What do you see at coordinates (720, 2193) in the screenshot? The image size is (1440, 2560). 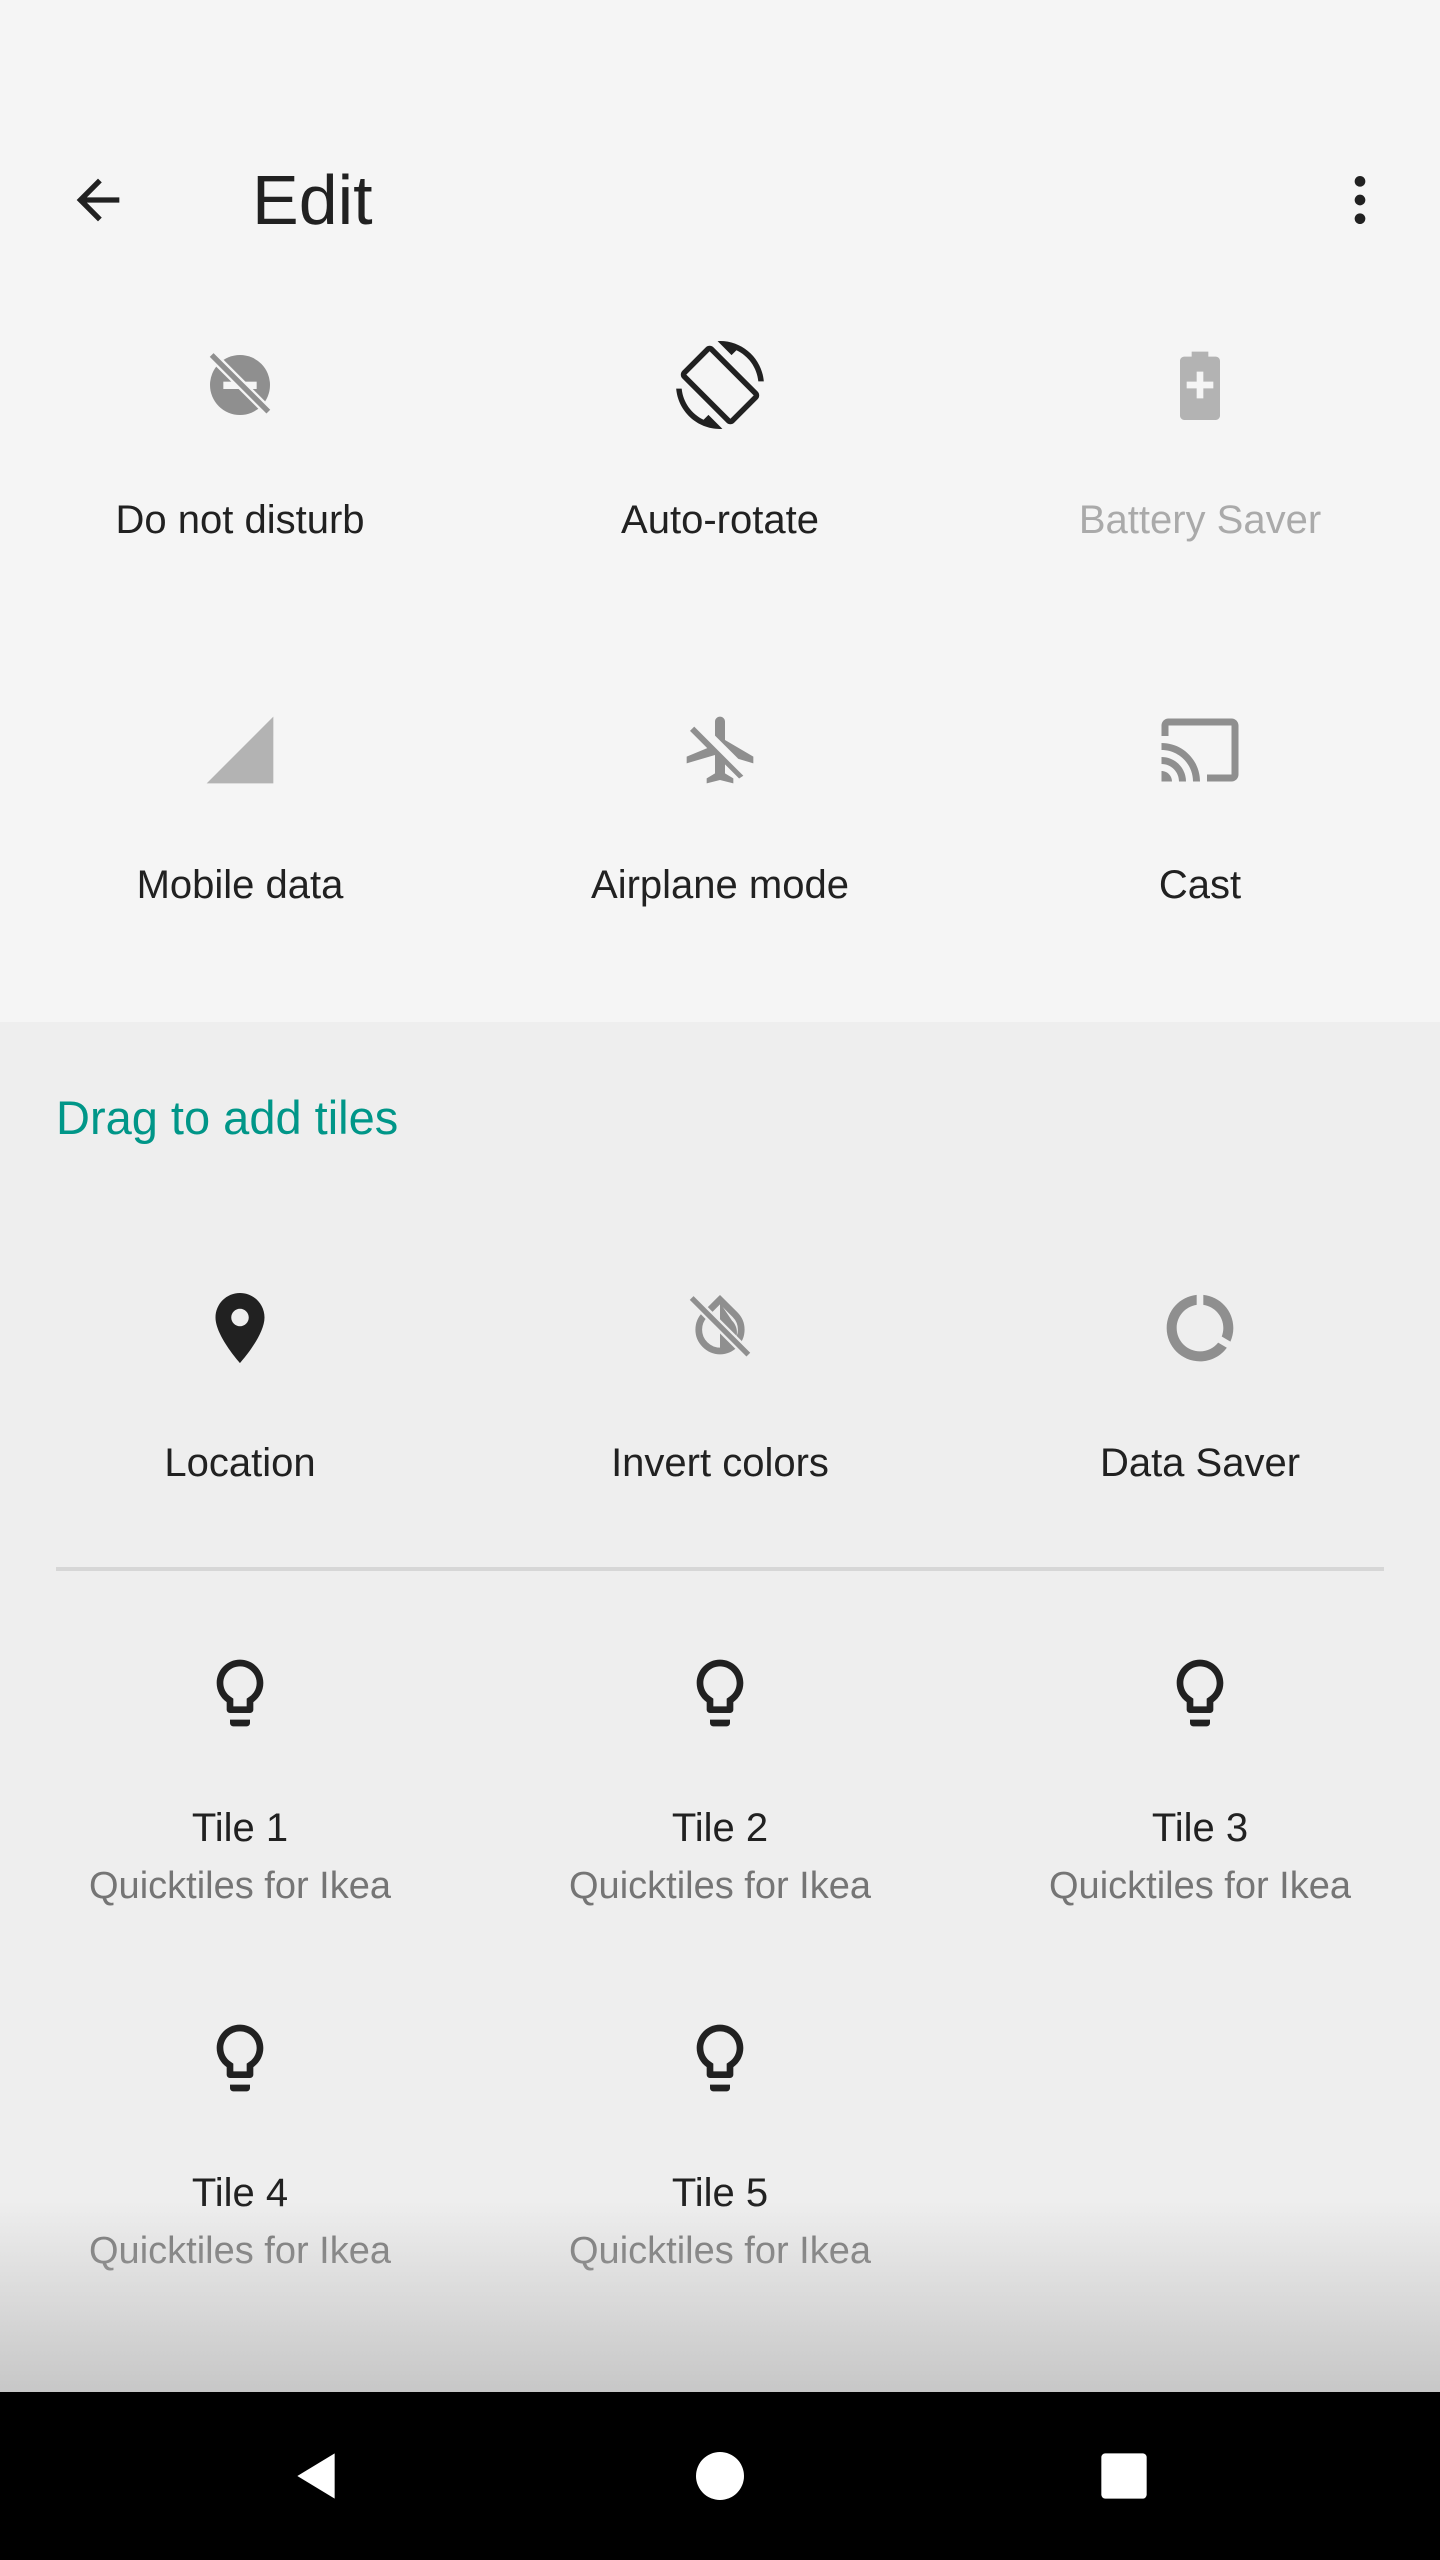 I see `tile-label: Tile 5` at bounding box center [720, 2193].